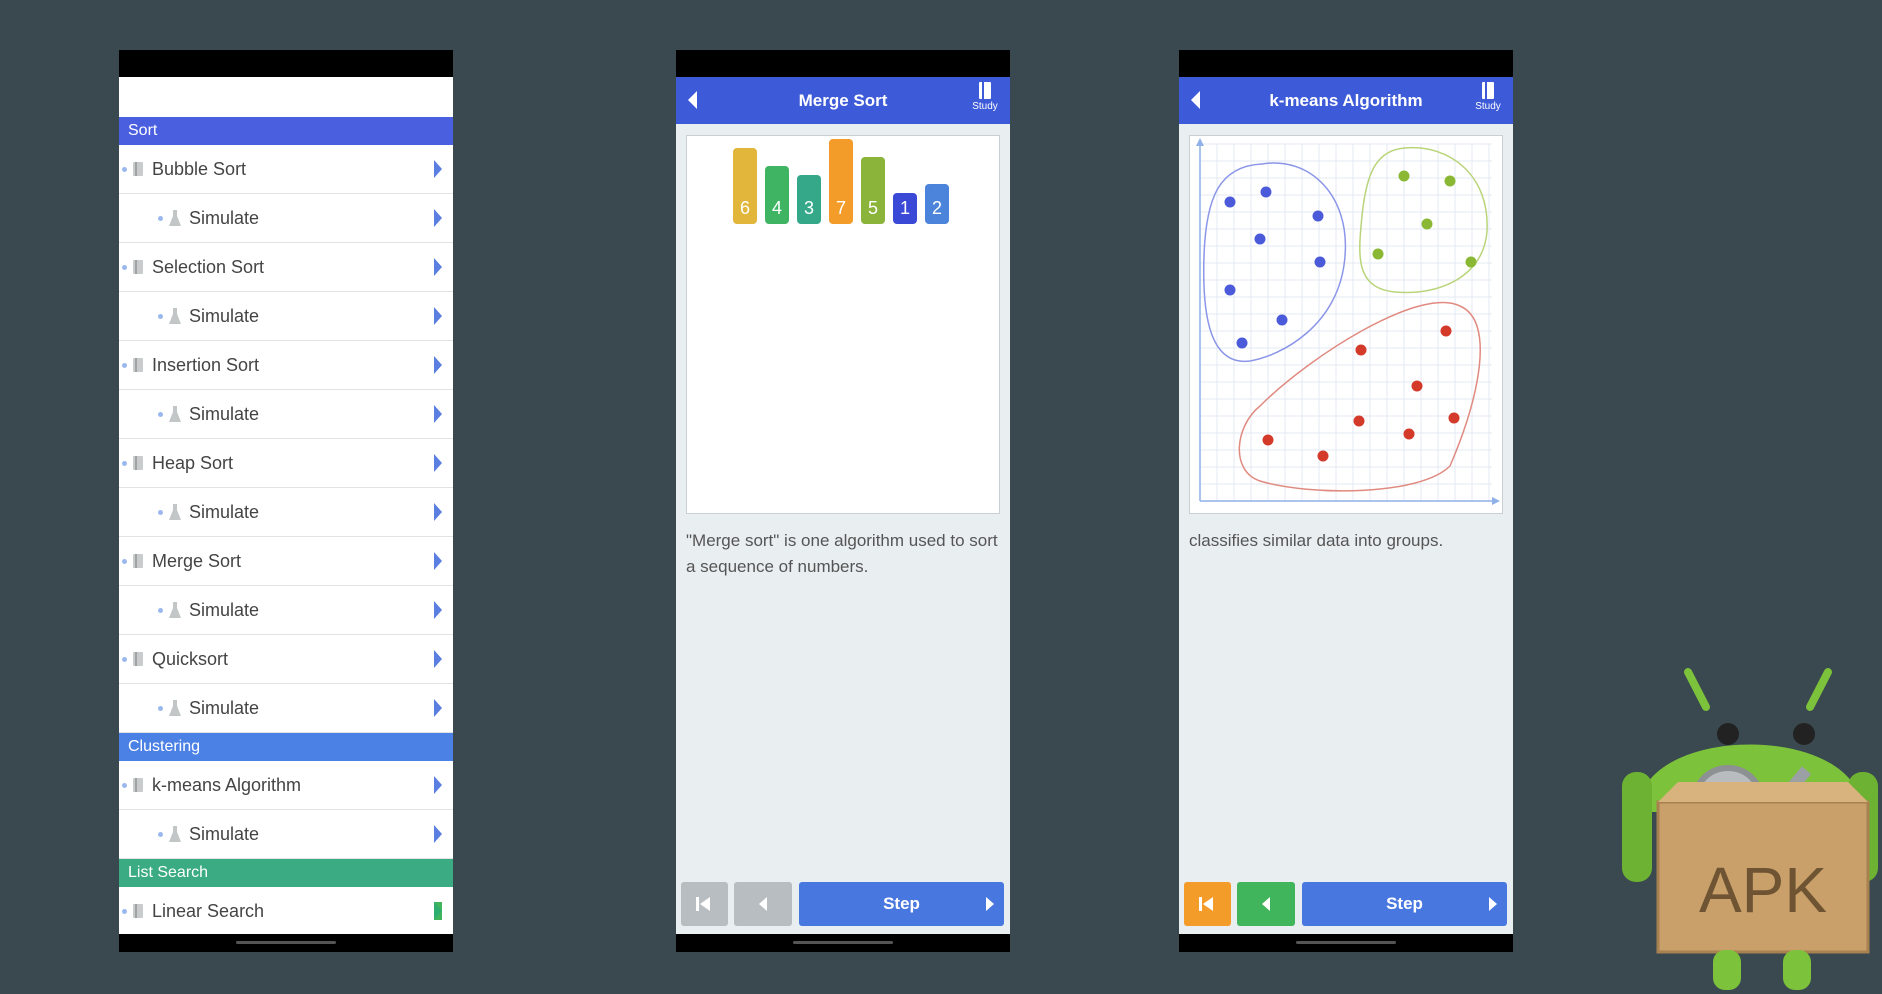 Image resolution: width=1882 pixels, height=994 pixels. I want to click on list-item-label: Heap Sort, so click(193, 462).